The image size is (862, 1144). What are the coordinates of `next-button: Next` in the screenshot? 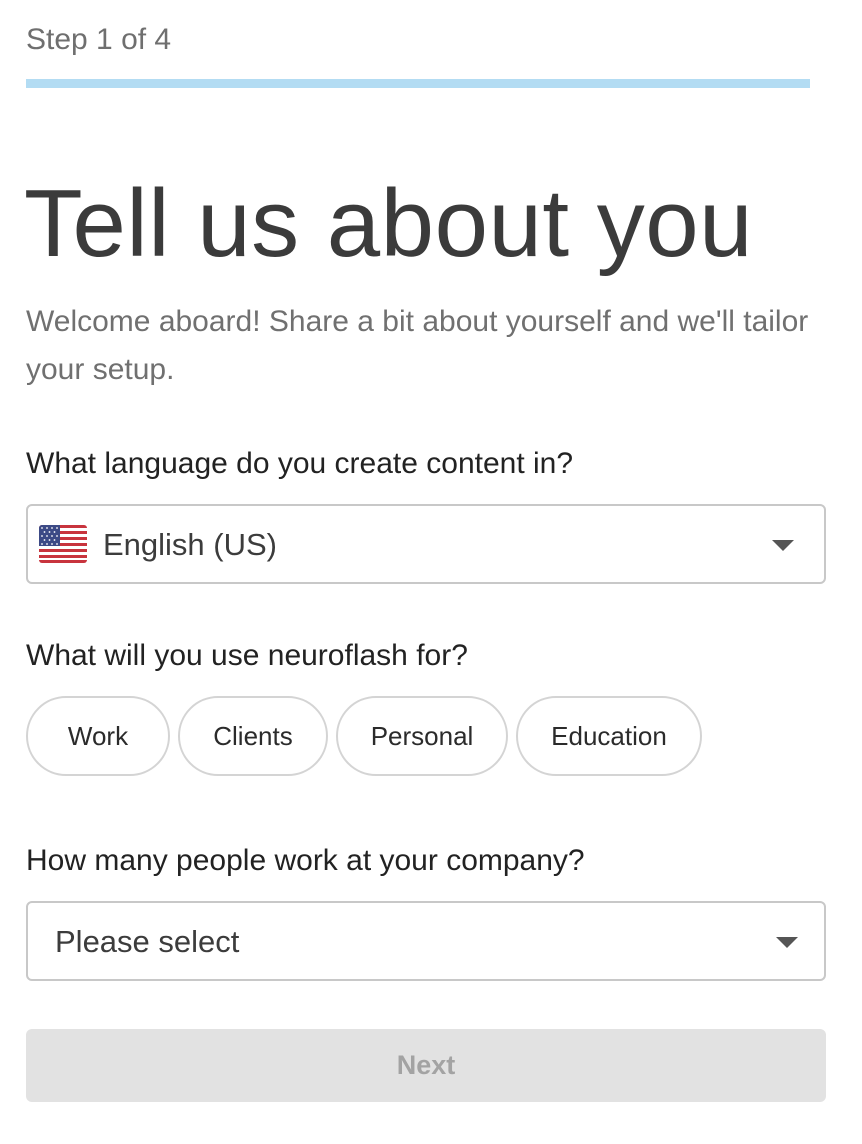 It's located at (426, 1065).